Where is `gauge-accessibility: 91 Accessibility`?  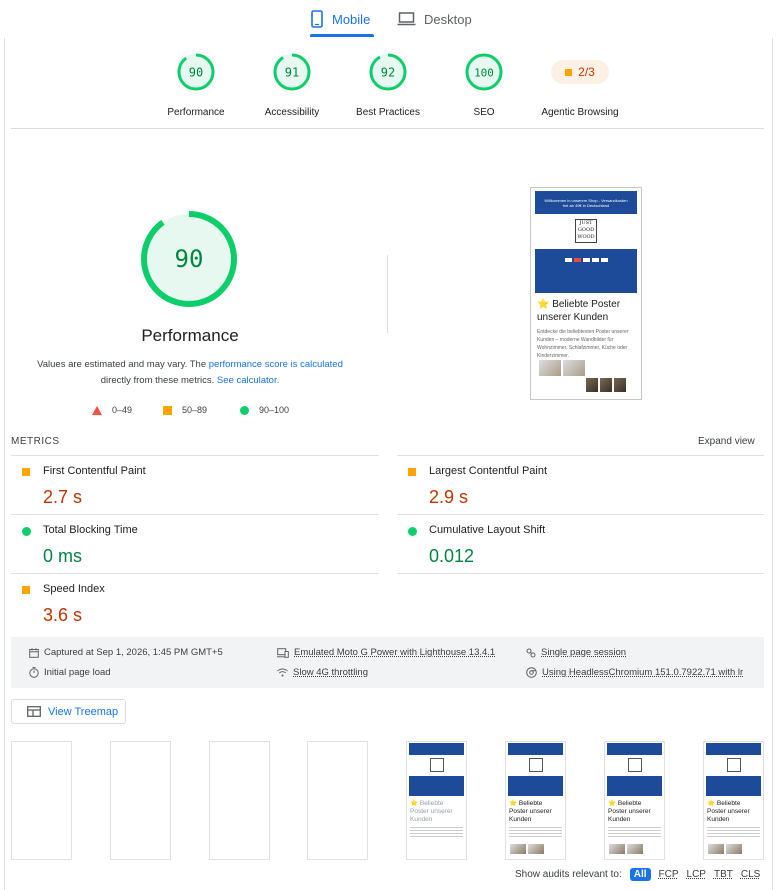
gauge-accessibility: 91 Accessibility is located at coordinates (292, 85).